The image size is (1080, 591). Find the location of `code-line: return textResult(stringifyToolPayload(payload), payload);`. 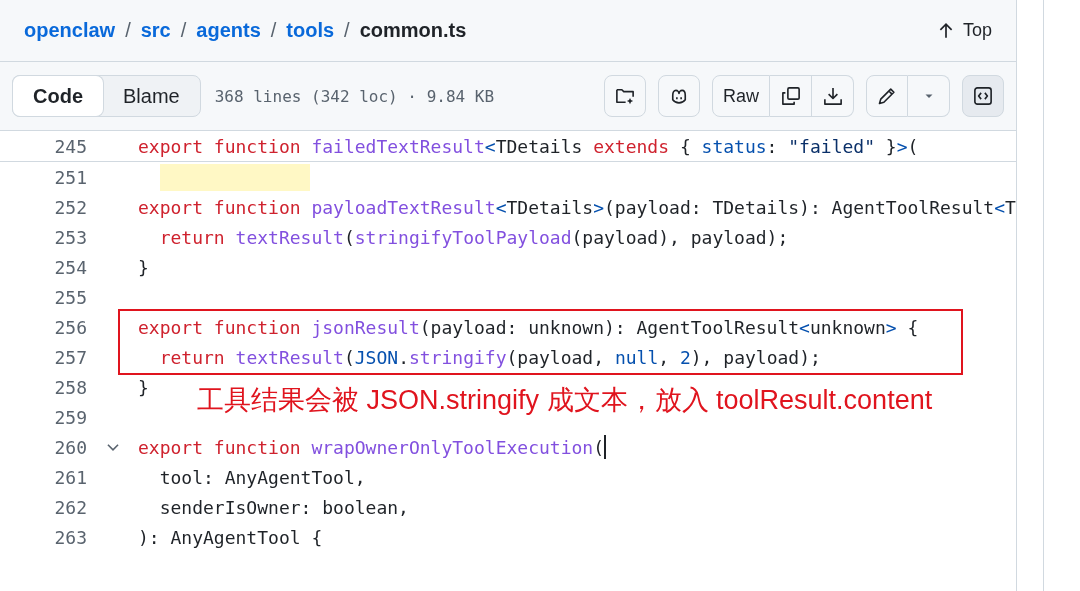

code-line: return textResult(stringifyToolPayload(payload), payload); is located at coordinates (473, 237).